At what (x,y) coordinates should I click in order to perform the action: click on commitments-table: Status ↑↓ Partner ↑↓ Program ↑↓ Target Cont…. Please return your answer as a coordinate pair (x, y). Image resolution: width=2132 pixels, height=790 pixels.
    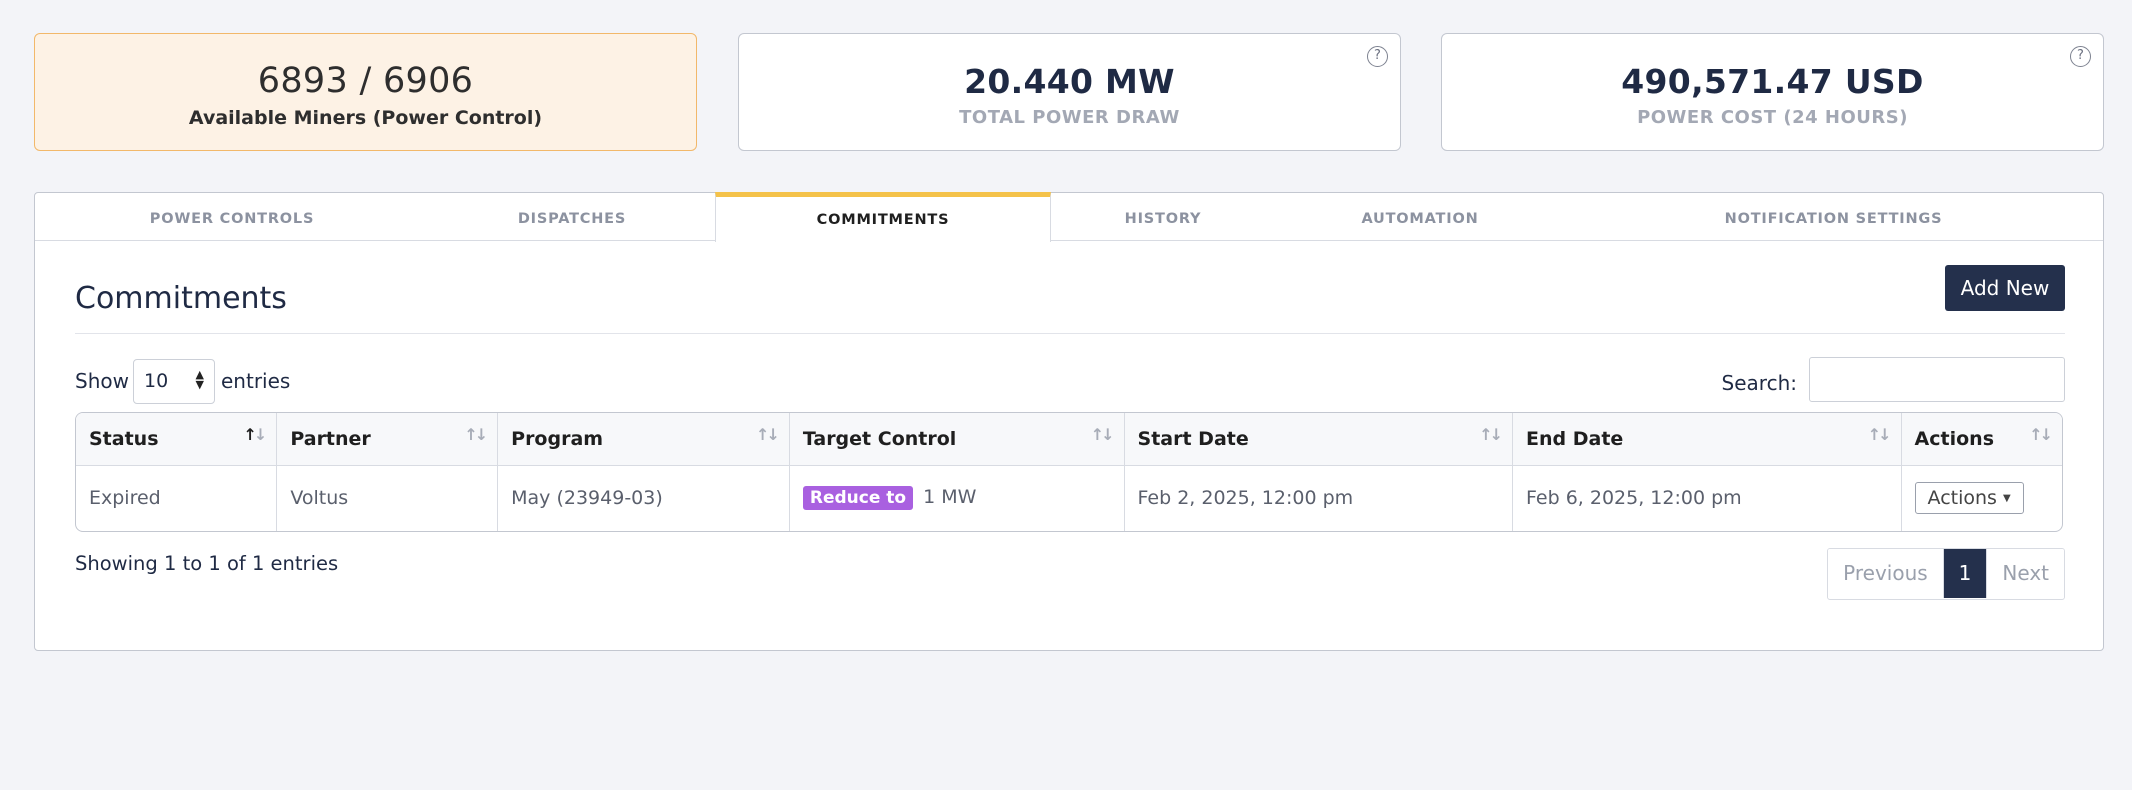
    Looking at the image, I should click on (1069, 472).